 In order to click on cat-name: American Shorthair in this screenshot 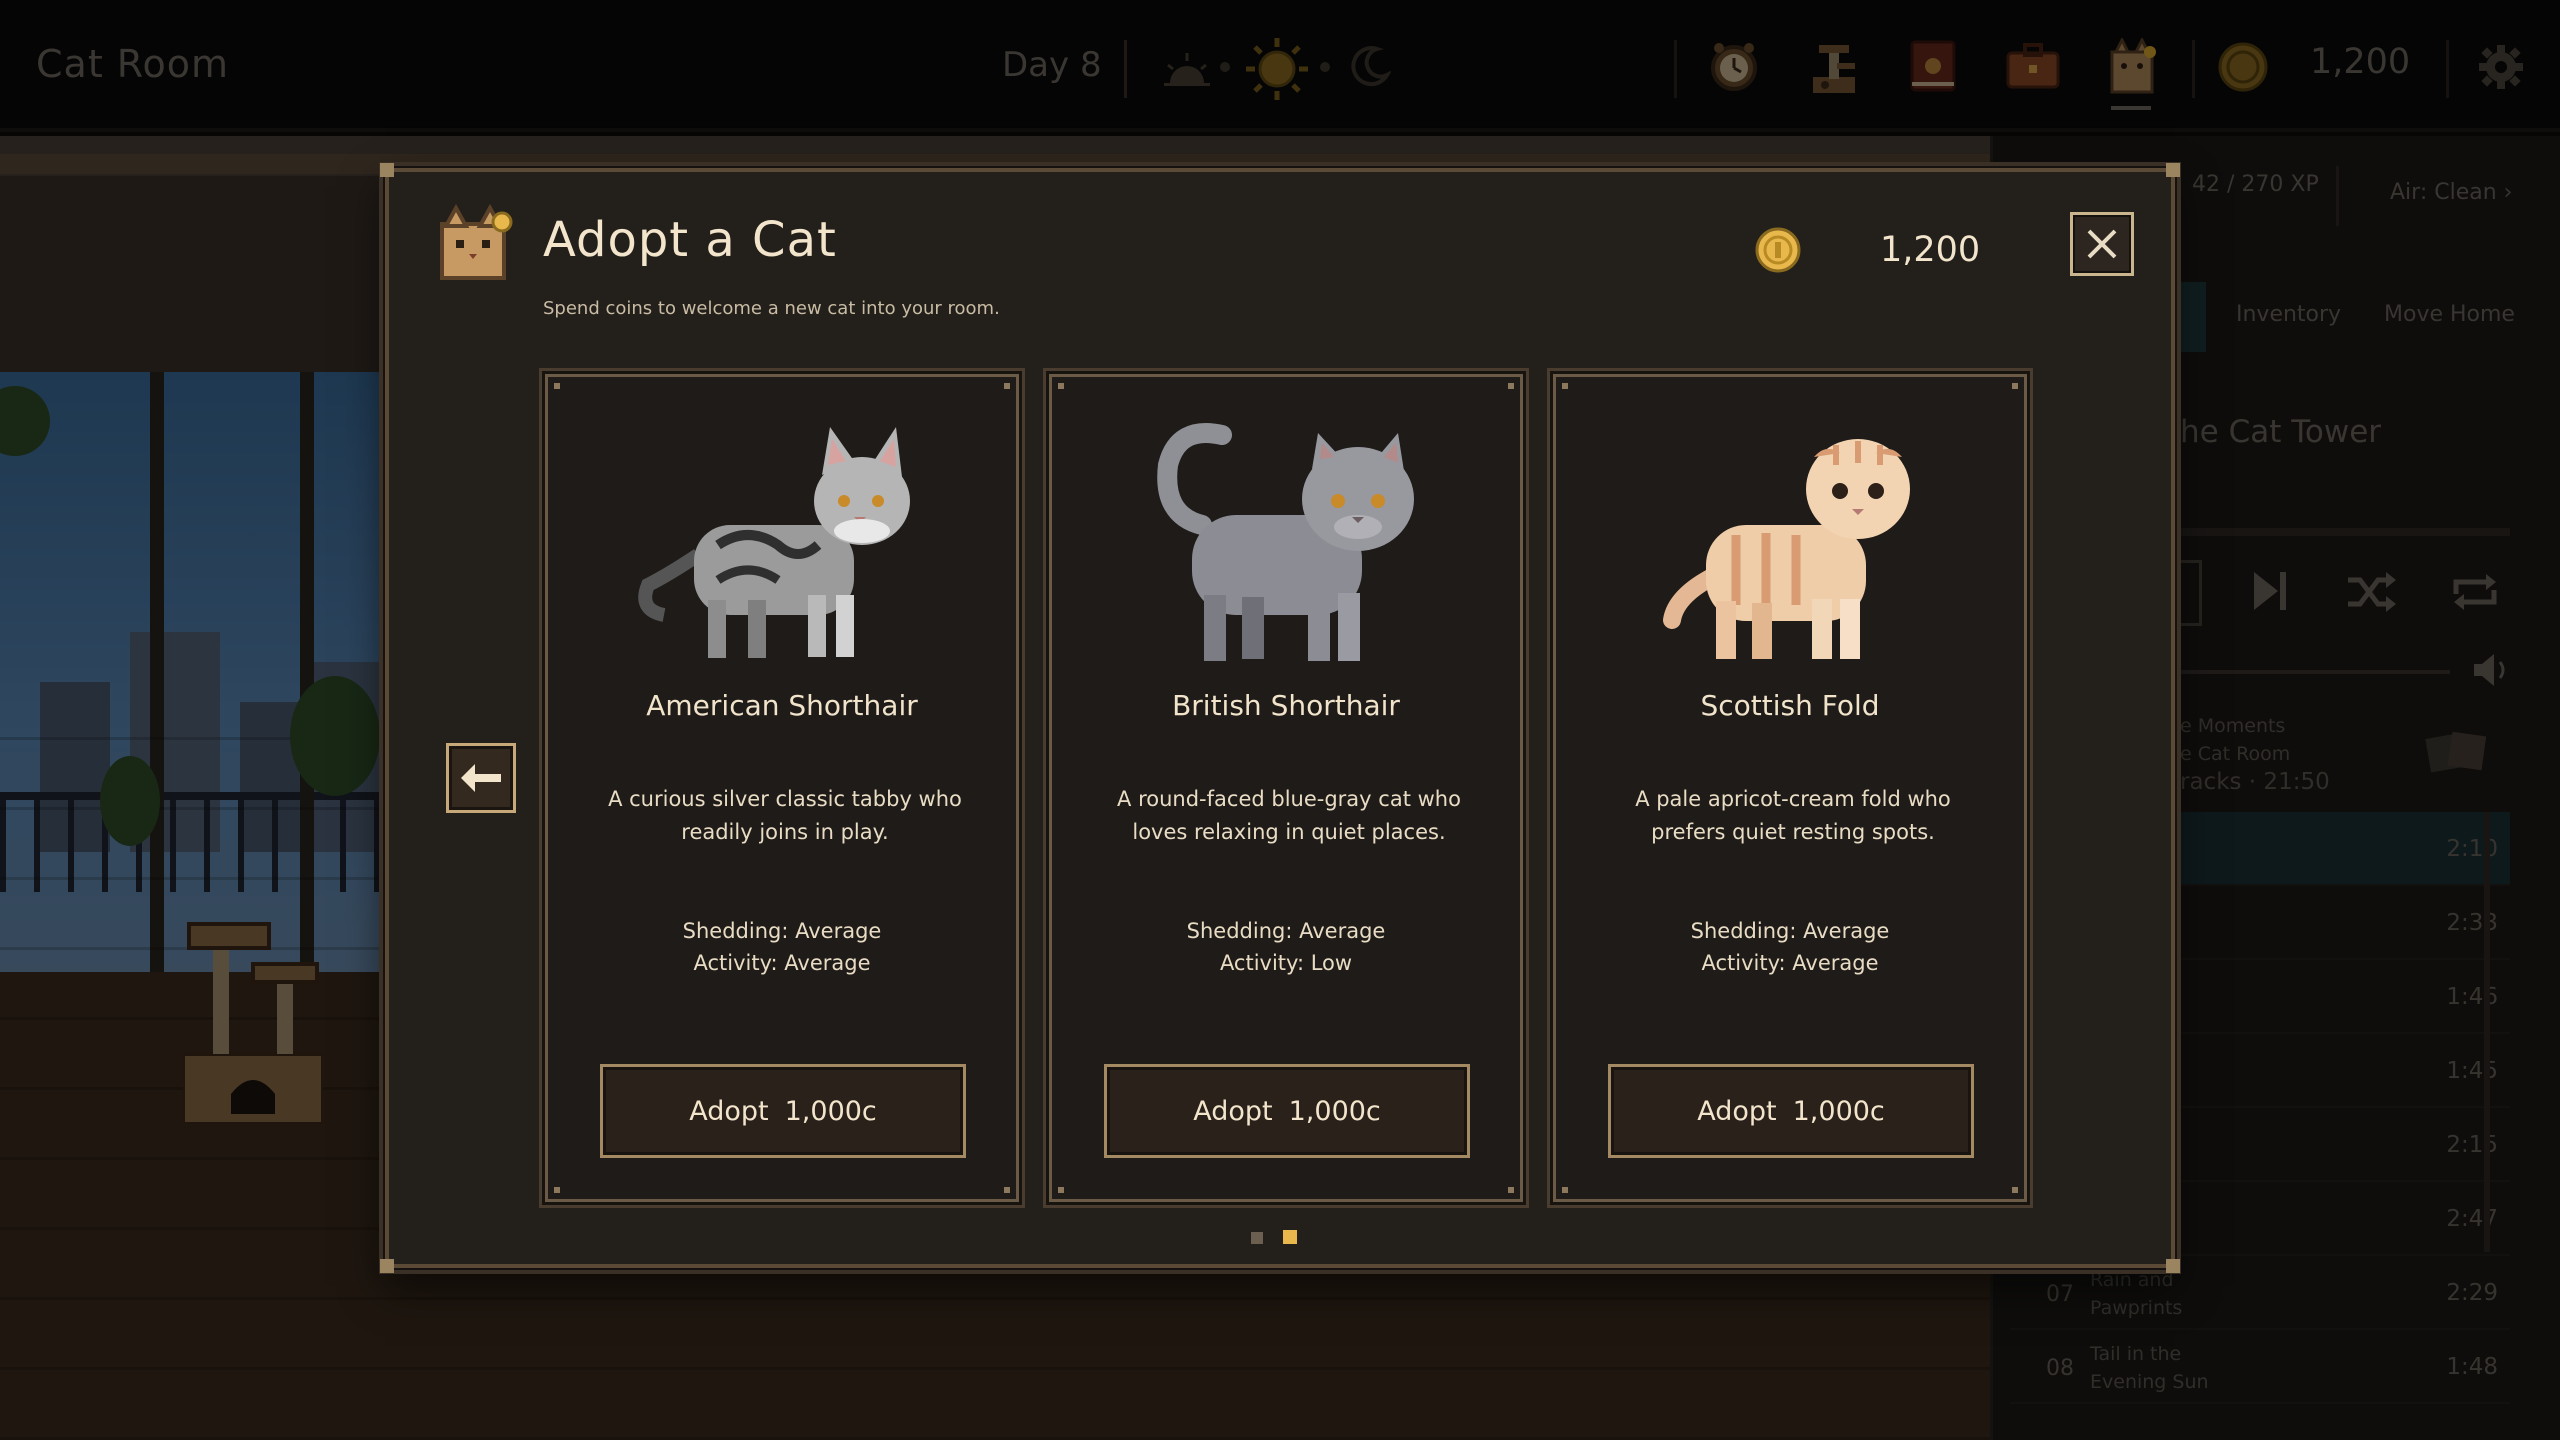, I will do `click(782, 705)`.